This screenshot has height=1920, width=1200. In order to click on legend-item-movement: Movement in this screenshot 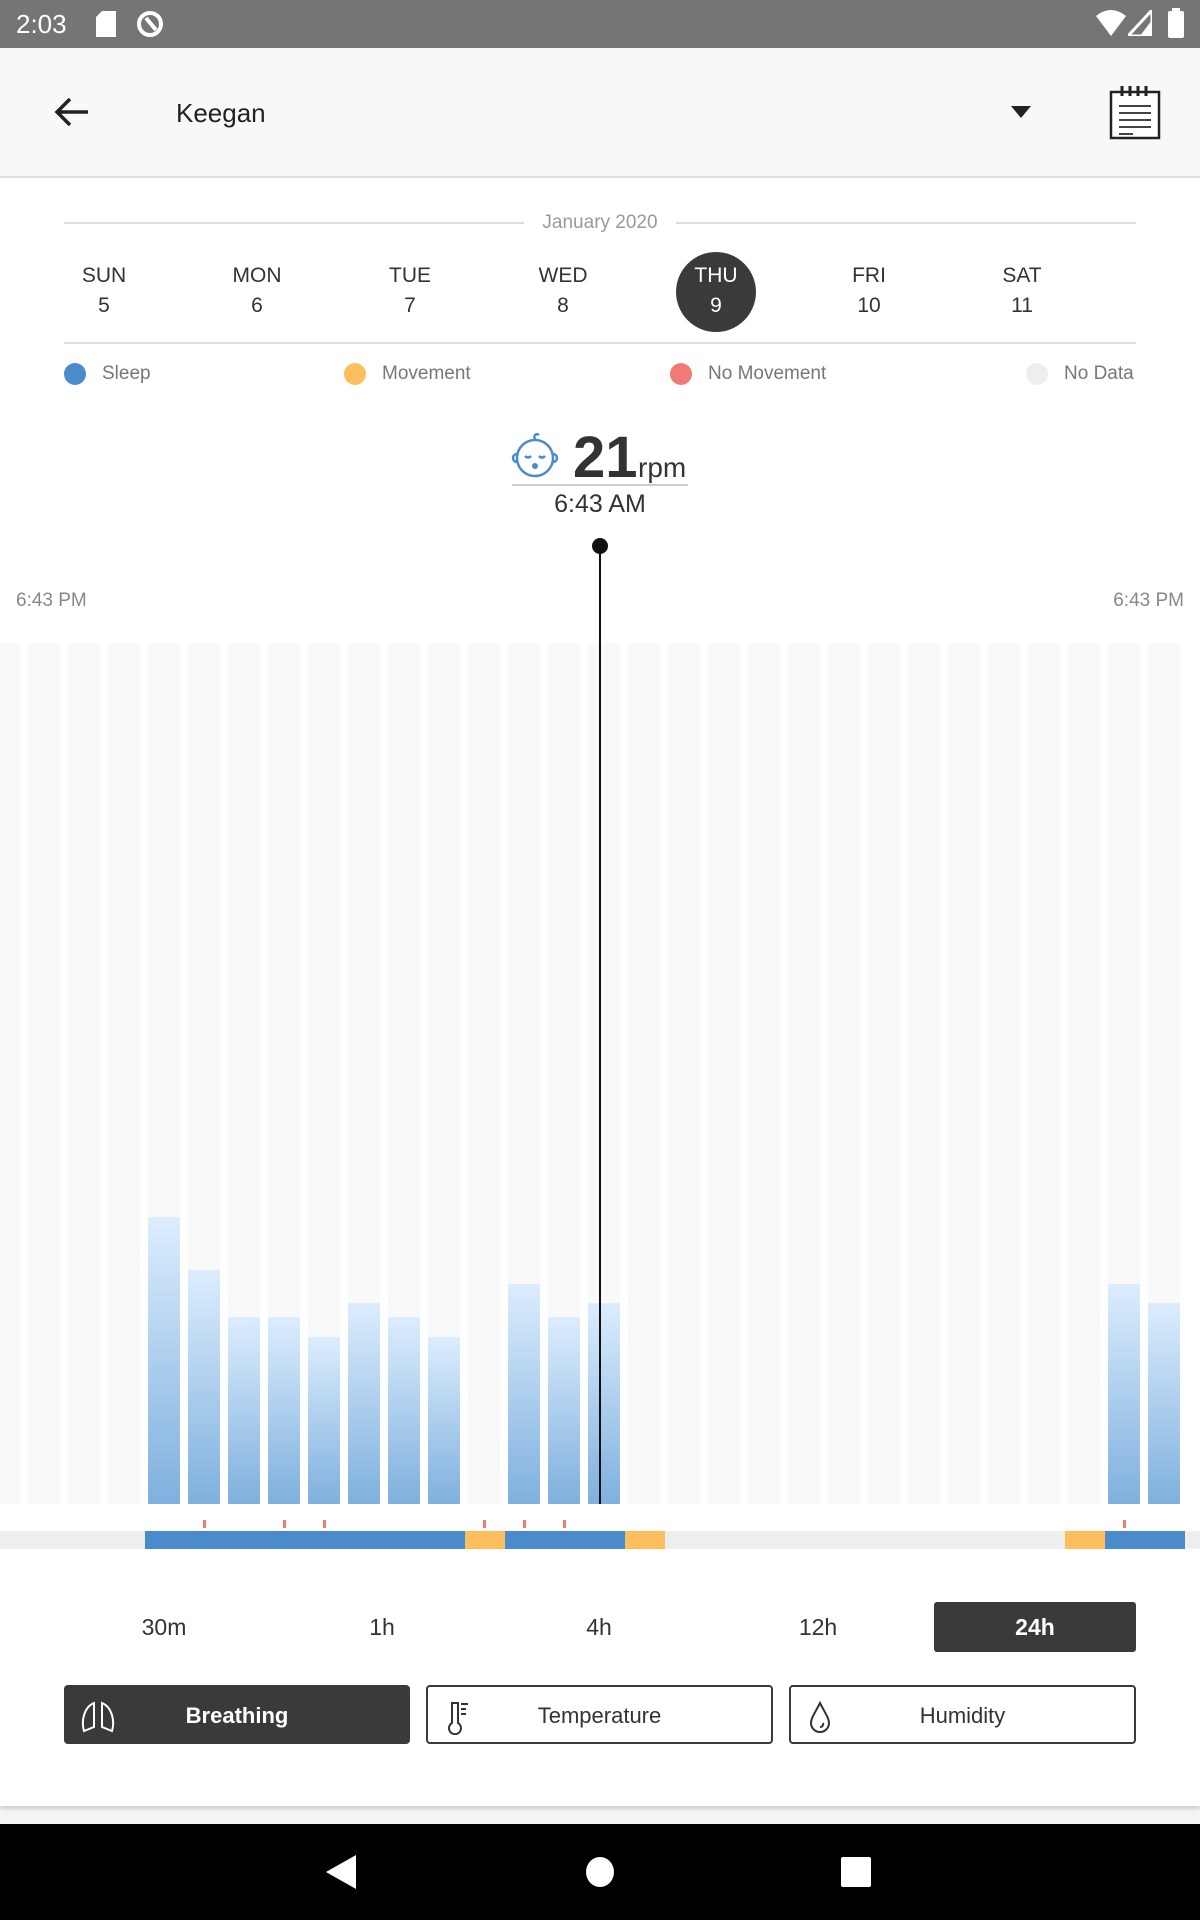, I will do `click(407, 374)`.